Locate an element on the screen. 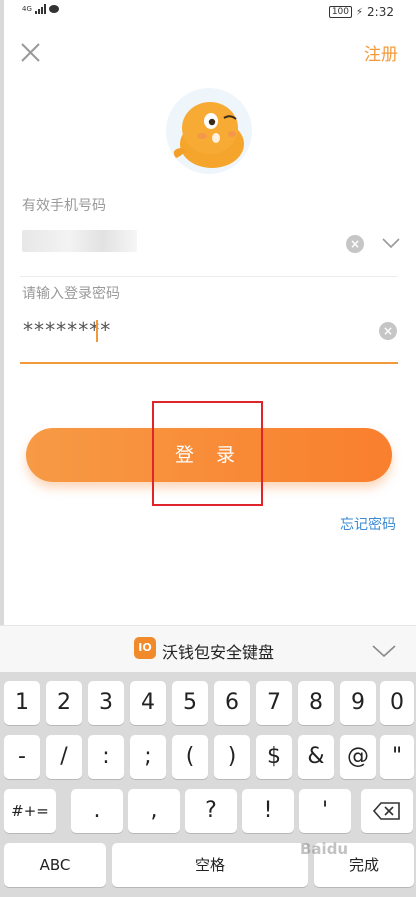  key-4: 4 is located at coordinates (148, 703).